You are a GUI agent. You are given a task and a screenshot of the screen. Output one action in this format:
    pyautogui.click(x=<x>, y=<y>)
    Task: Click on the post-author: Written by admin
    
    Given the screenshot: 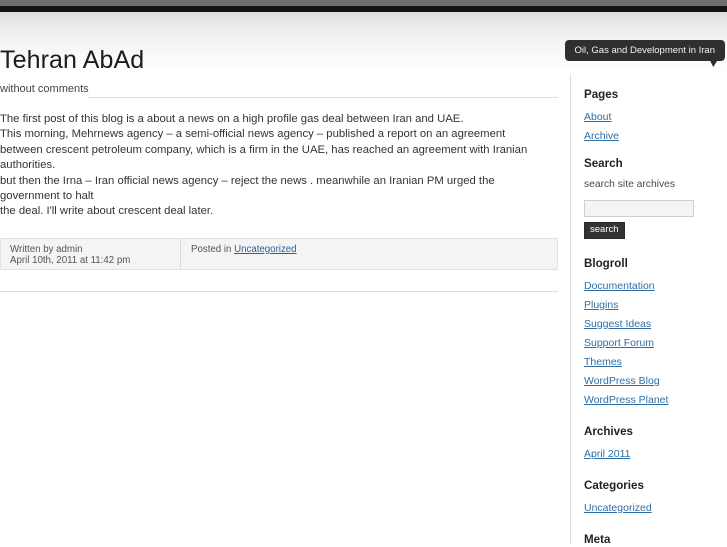 What is the action you would take?
    pyautogui.click(x=46, y=249)
    